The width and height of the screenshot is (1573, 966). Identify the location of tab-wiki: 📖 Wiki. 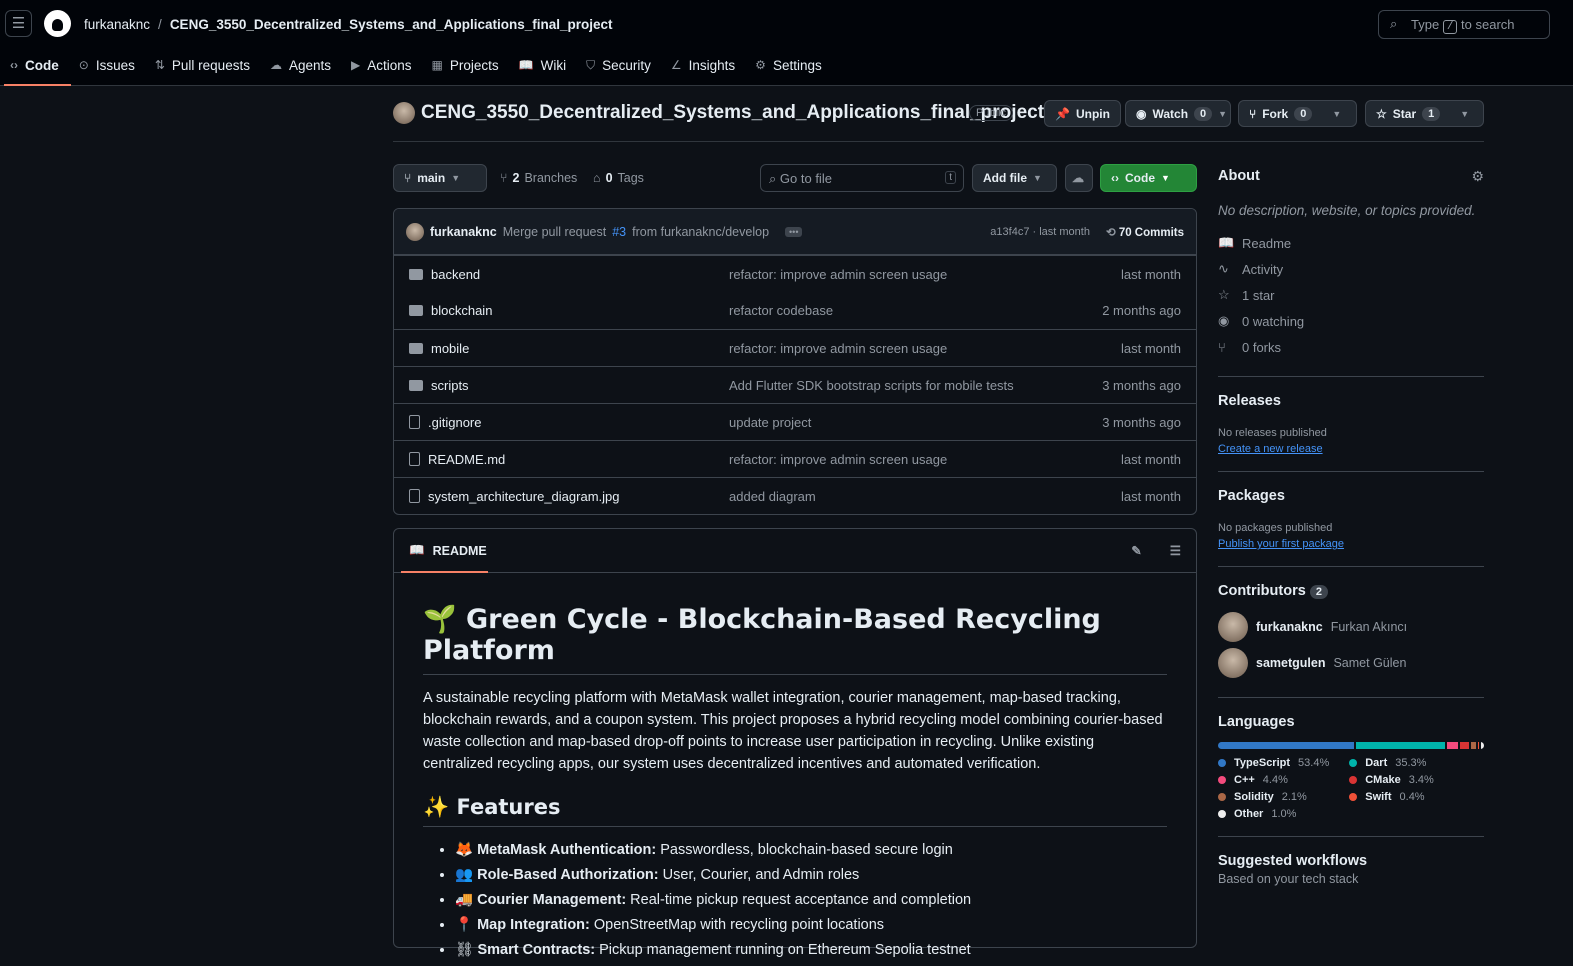
(542, 65).